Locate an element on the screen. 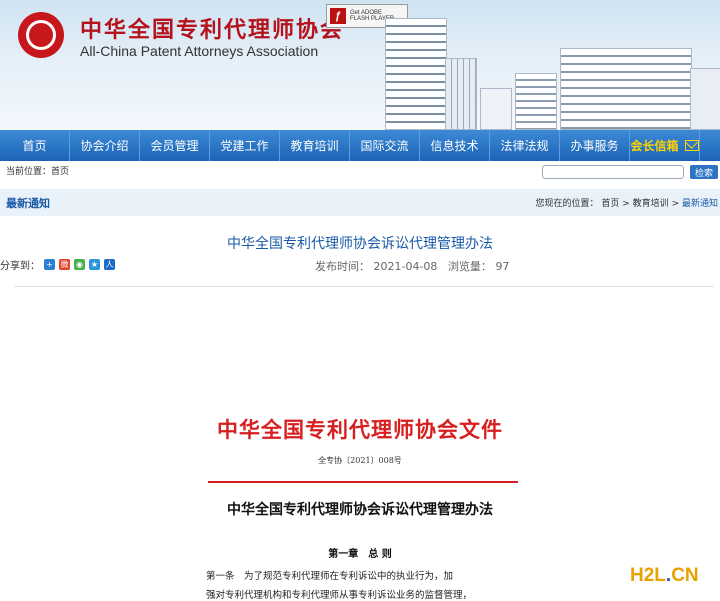 This screenshot has height=601, width=720. search-input is located at coordinates (613, 172).